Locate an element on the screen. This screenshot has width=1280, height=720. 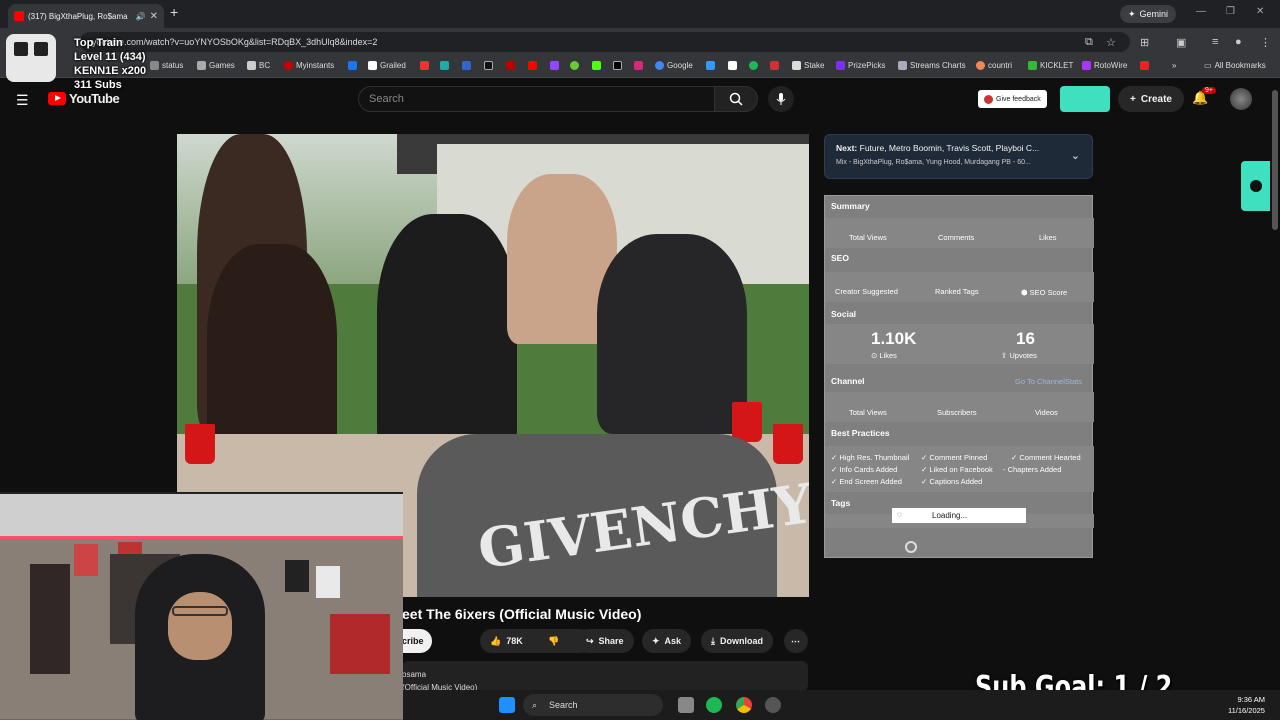
feedback-icon is located at coordinates (988, 99).